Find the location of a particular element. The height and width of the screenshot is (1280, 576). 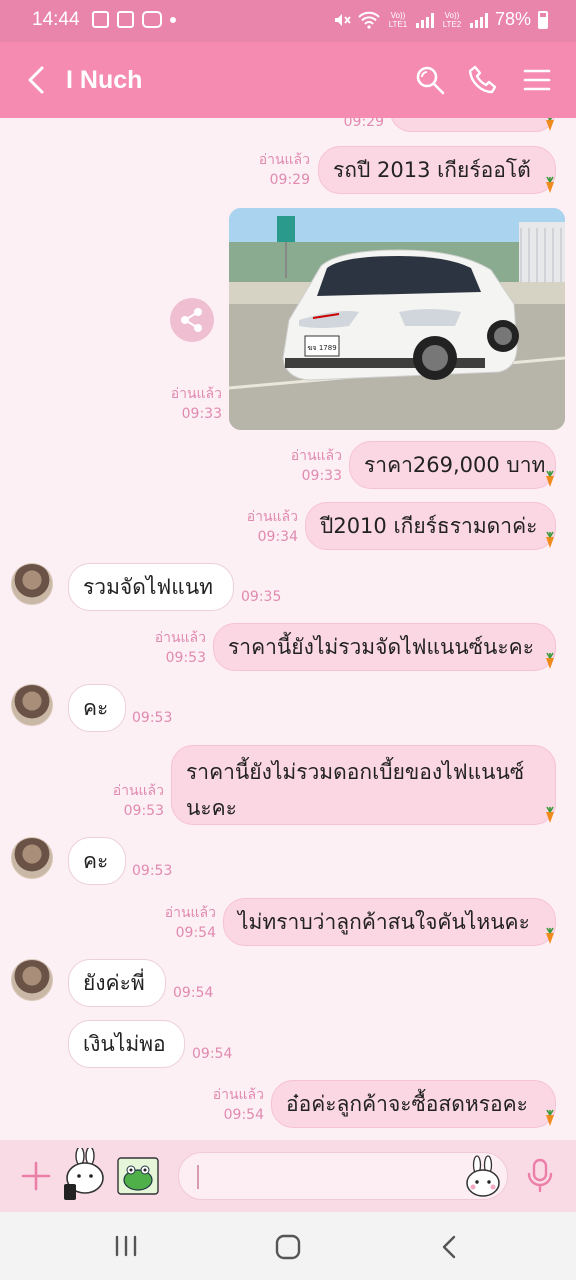

home-icon is located at coordinates (288, 1247).